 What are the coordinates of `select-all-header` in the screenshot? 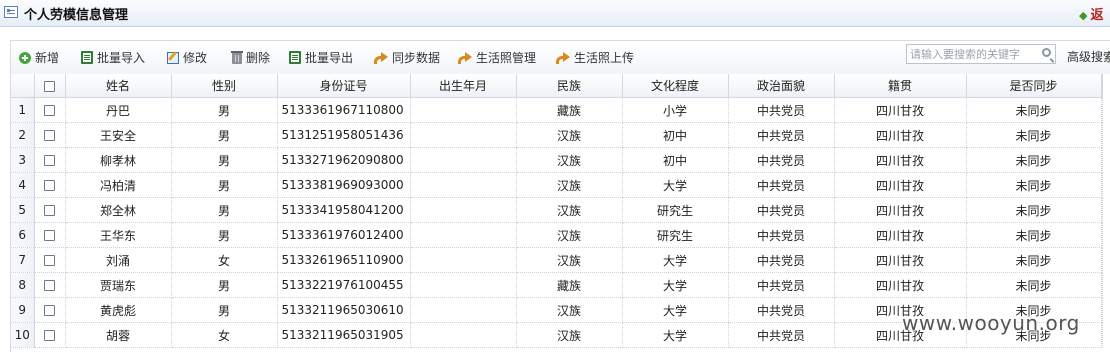 It's located at (50, 86).